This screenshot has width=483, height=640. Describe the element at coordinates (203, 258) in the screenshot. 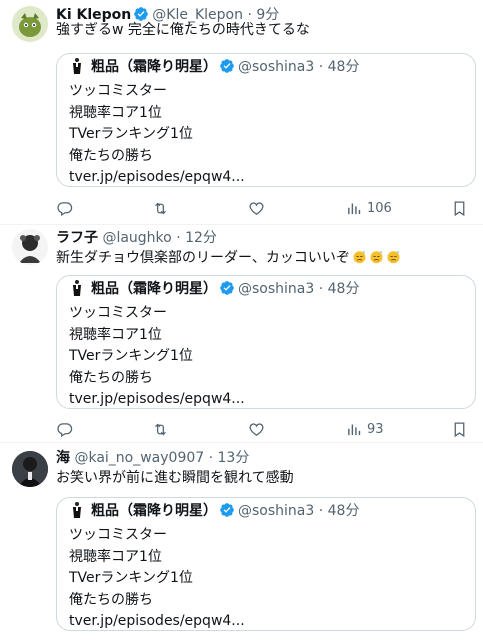

I see `tweet-text: 新生ダチョウ倶楽部のリーダー、カッコいいぞ` at that location.